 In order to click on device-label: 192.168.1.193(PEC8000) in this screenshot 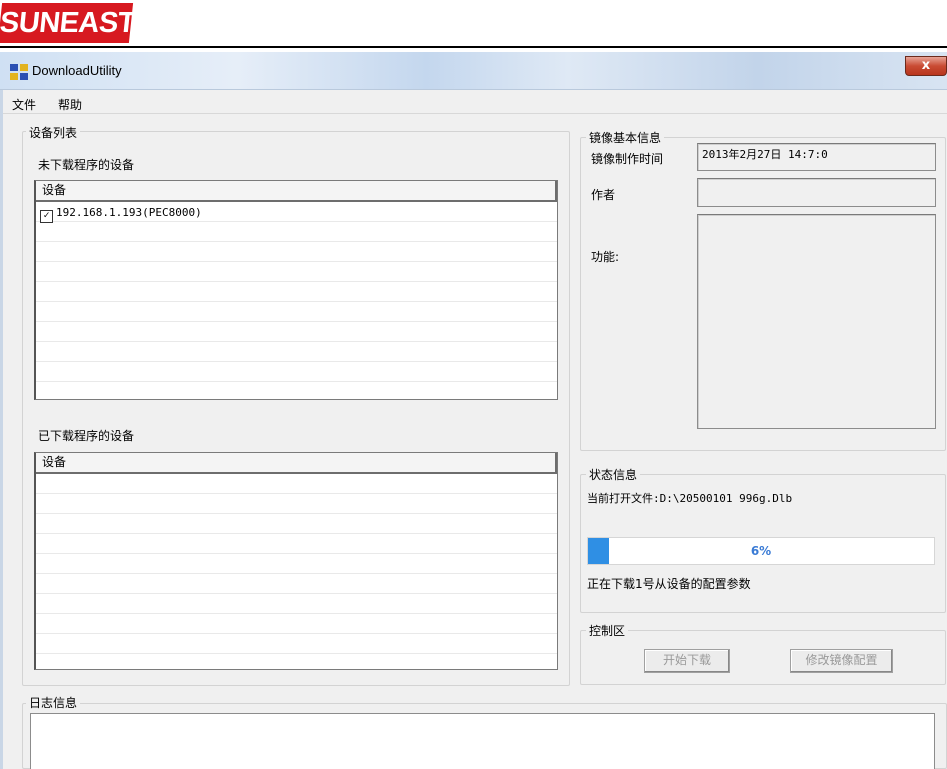, I will do `click(129, 212)`.